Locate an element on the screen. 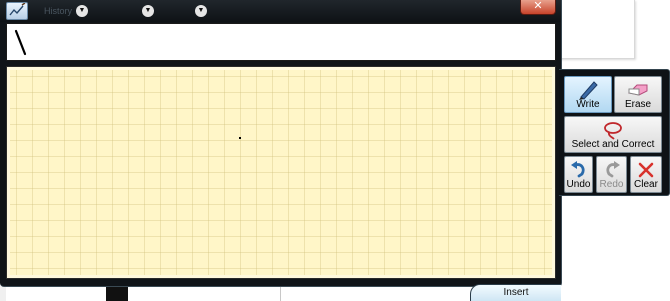  history-dropdown-icon: ▼ is located at coordinates (82, 11).